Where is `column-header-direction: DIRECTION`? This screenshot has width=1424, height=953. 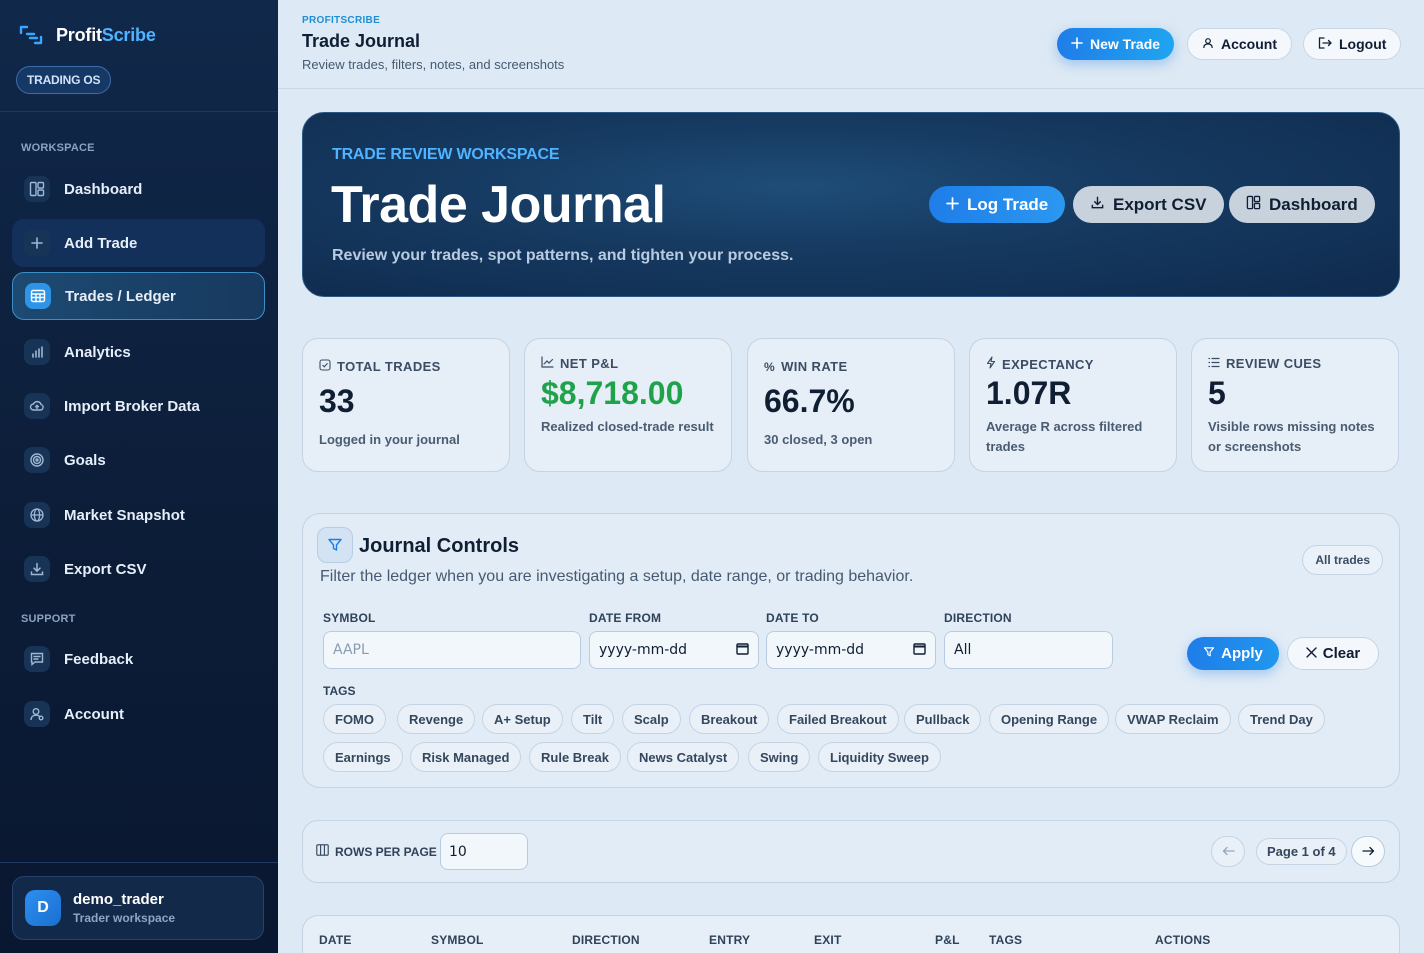 column-header-direction: DIRECTION is located at coordinates (606, 940).